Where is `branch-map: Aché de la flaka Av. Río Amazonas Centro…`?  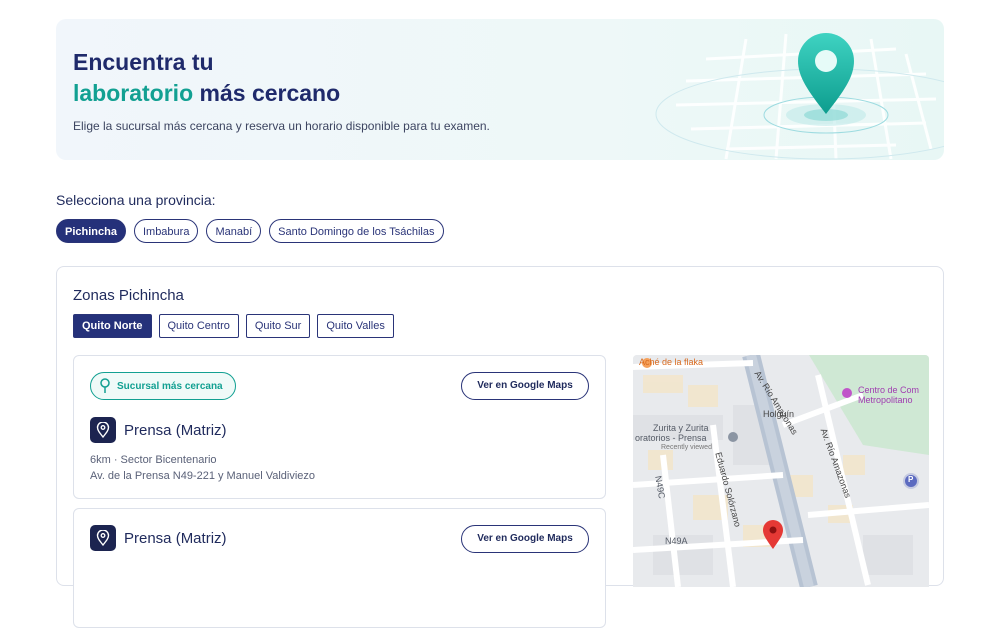 branch-map: Aché de la flaka Av. Río Amazonas Centro… is located at coordinates (781, 471).